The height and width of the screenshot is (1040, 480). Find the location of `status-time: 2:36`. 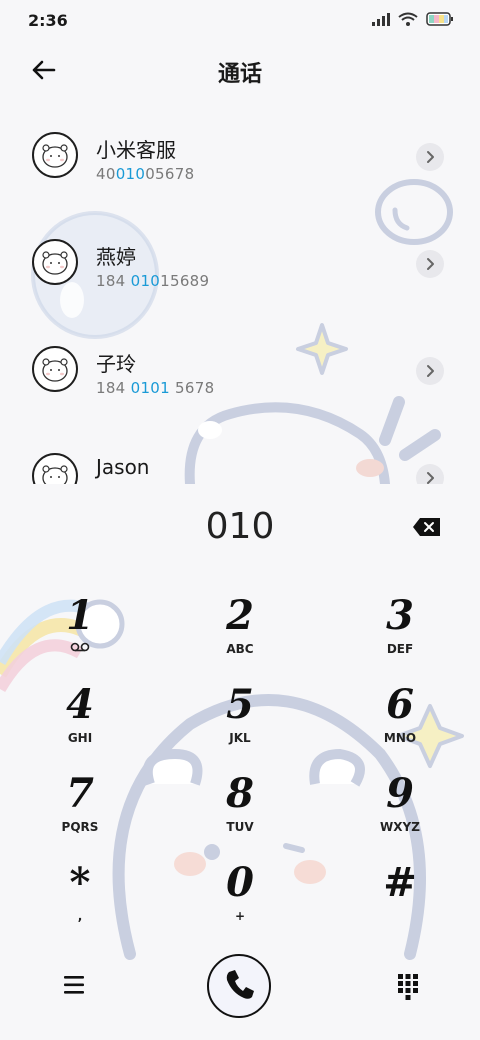

status-time: 2:36 is located at coordinates (48, 20).